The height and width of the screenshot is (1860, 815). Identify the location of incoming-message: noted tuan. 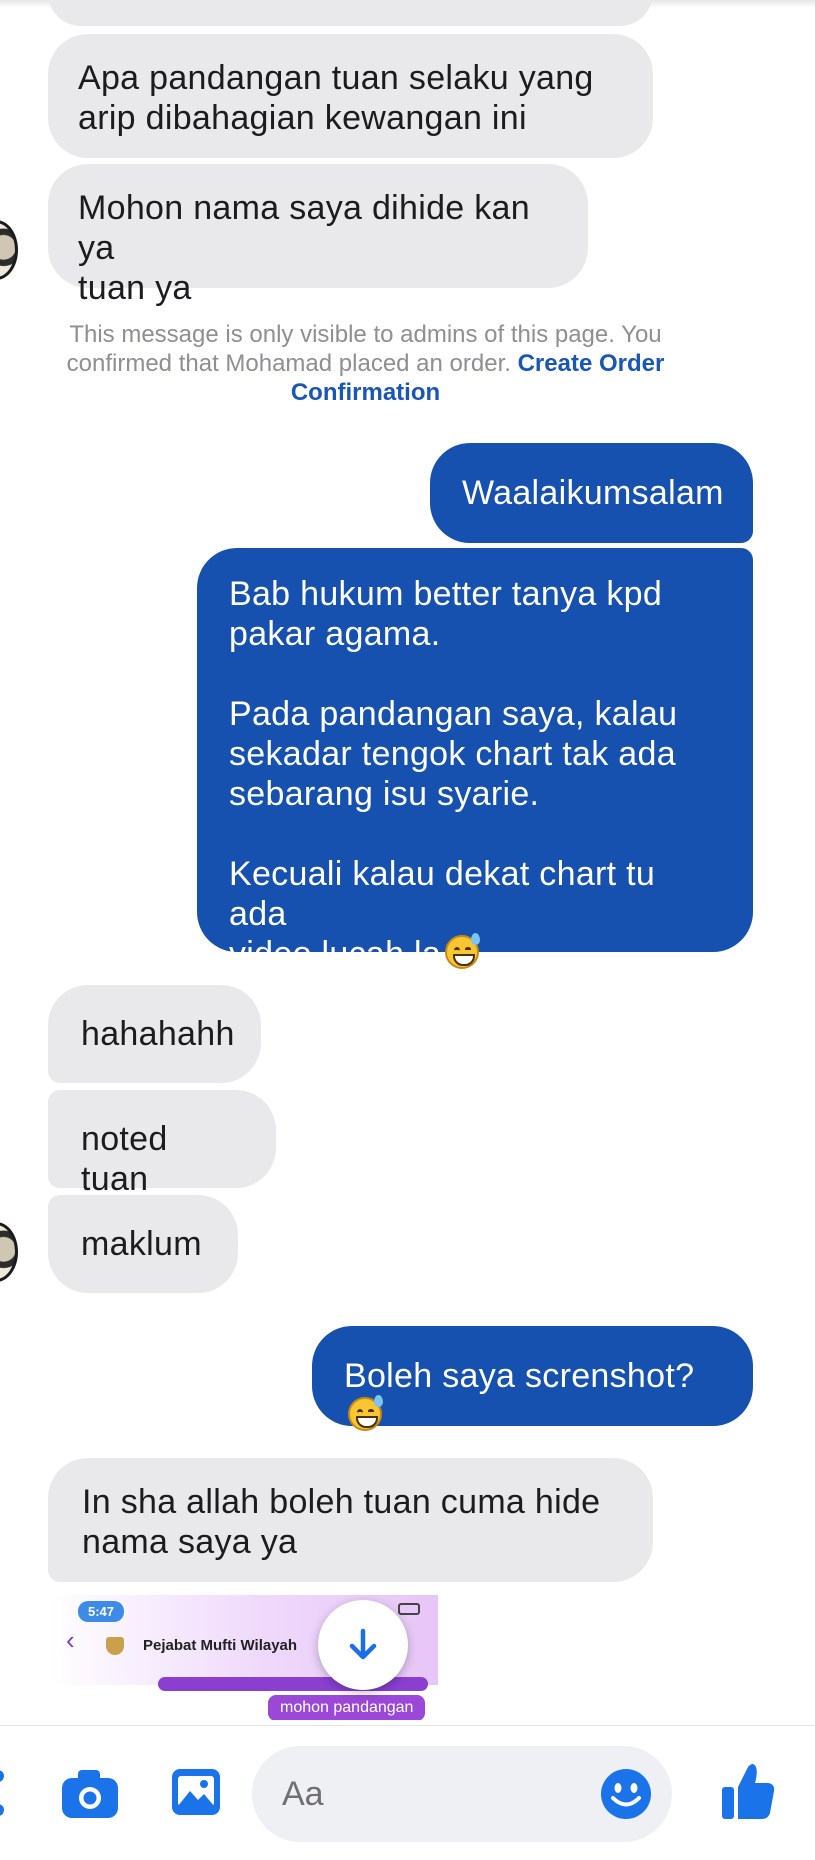
(162, 1144).